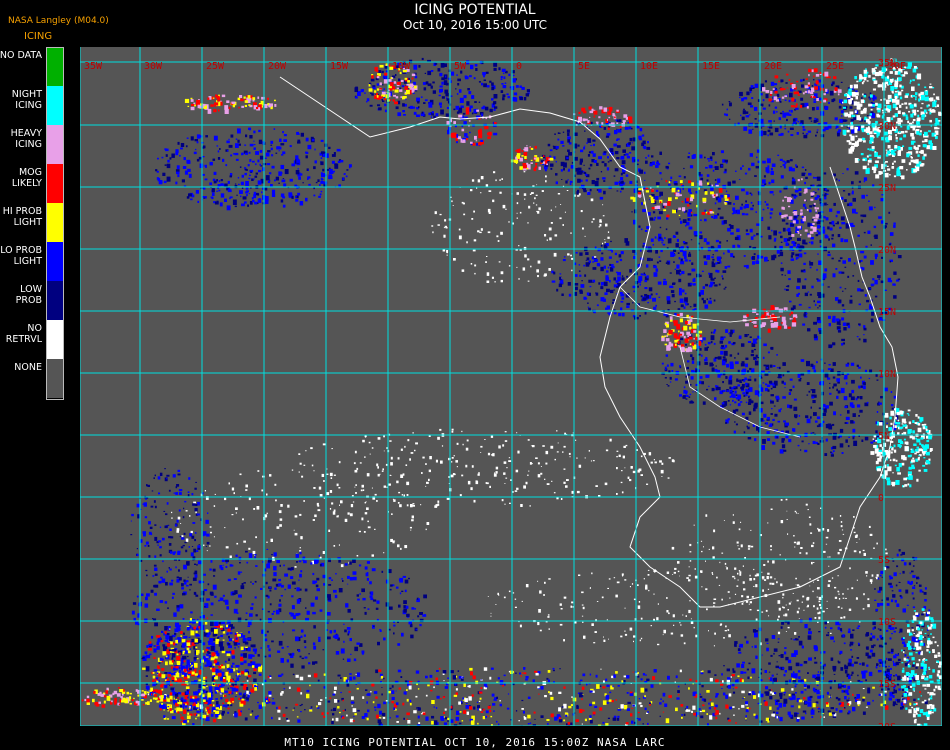 The image size is (950, 750). Describe the element at coordinates (21, 256) in the screenshot. I see `legend-label: LO PROB LIGHT` at that location.